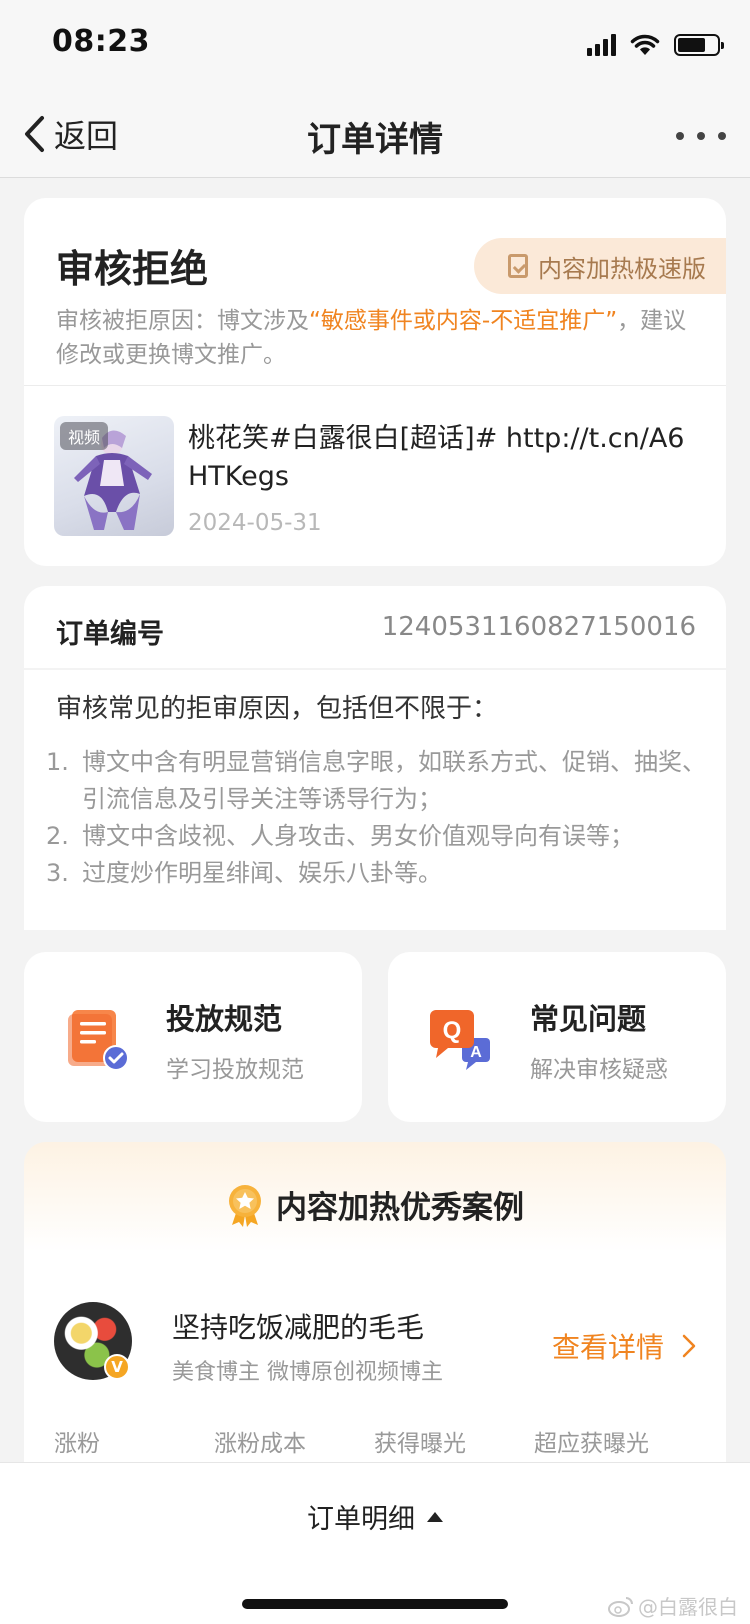 This screenshot has width=750, height=1624. Describe the element at coordinates (84, 436) in the screenshot. I see `video-tag: 视频` at that location.